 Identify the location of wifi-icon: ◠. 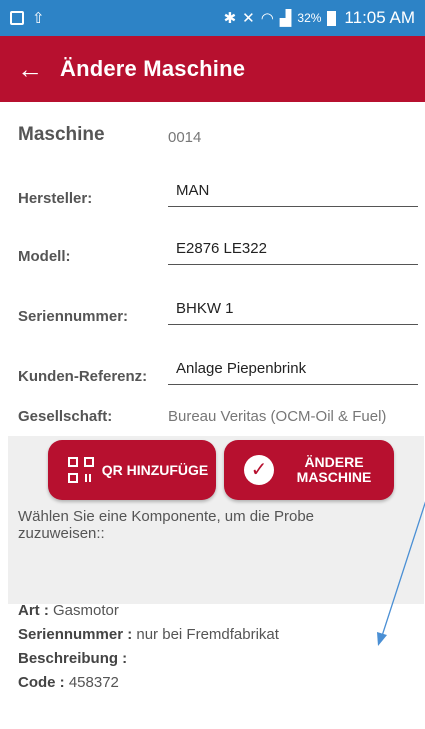
(267, 18).